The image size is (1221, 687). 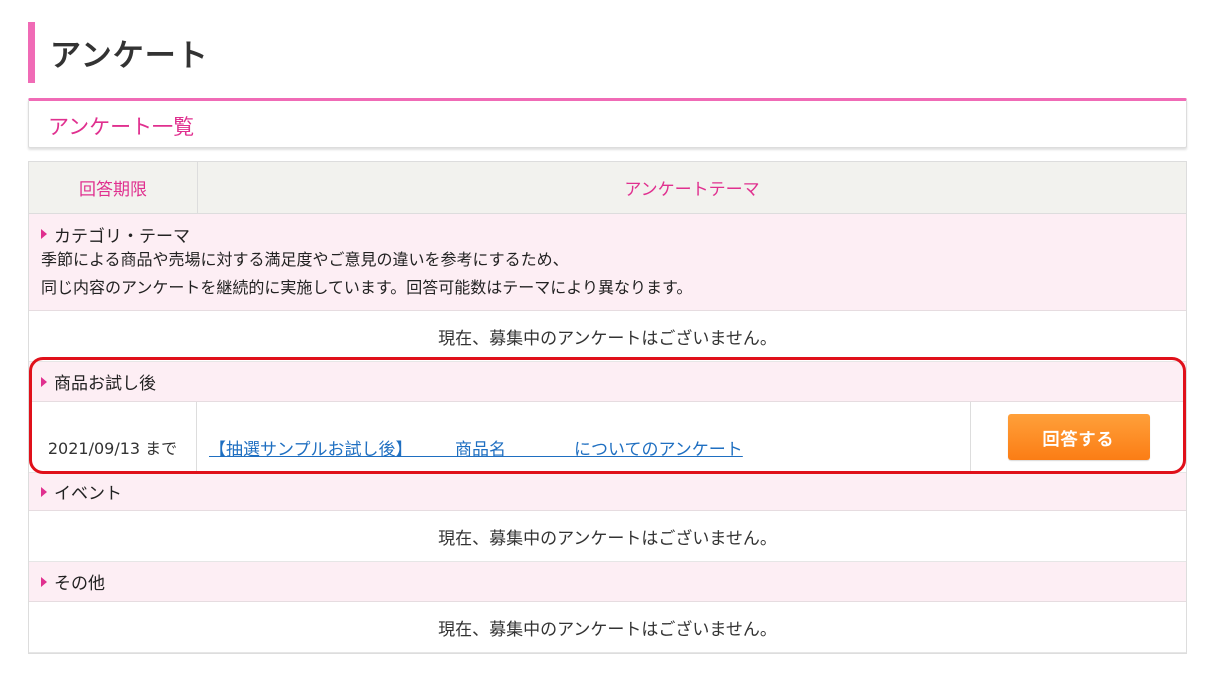 I want to click on survey-action-cell: 回答する, so click(x=1078, y=437).